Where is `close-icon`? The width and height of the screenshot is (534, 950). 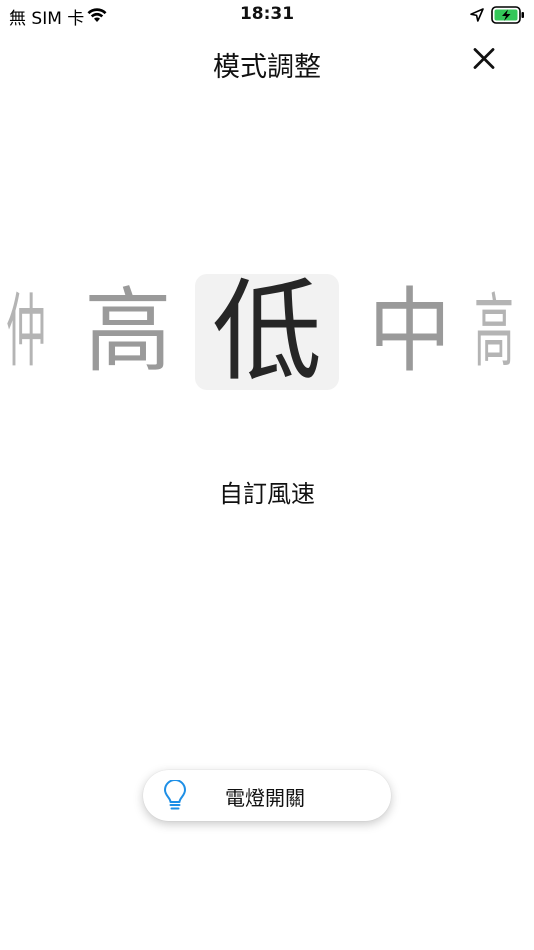
close-icon is located at coordinates (484, 58).